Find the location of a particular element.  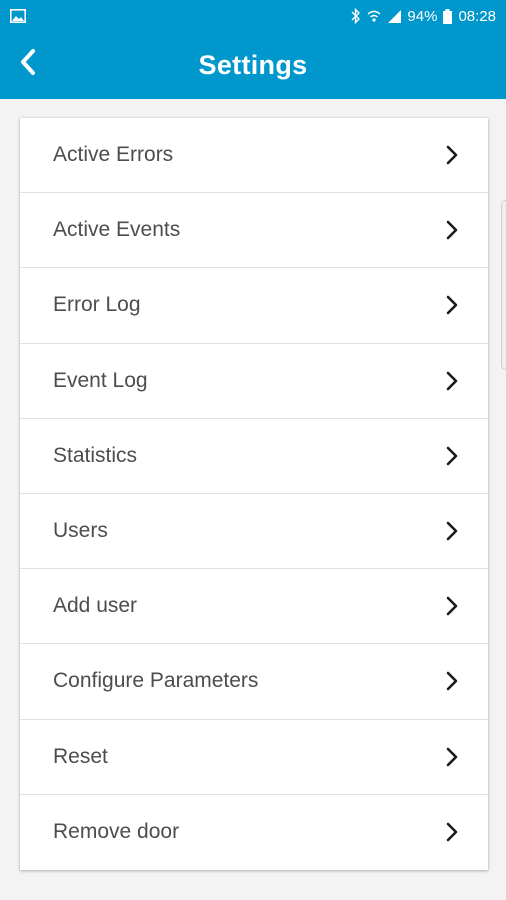

menu-item-label: Remove door is located at coordinates (116, 832).